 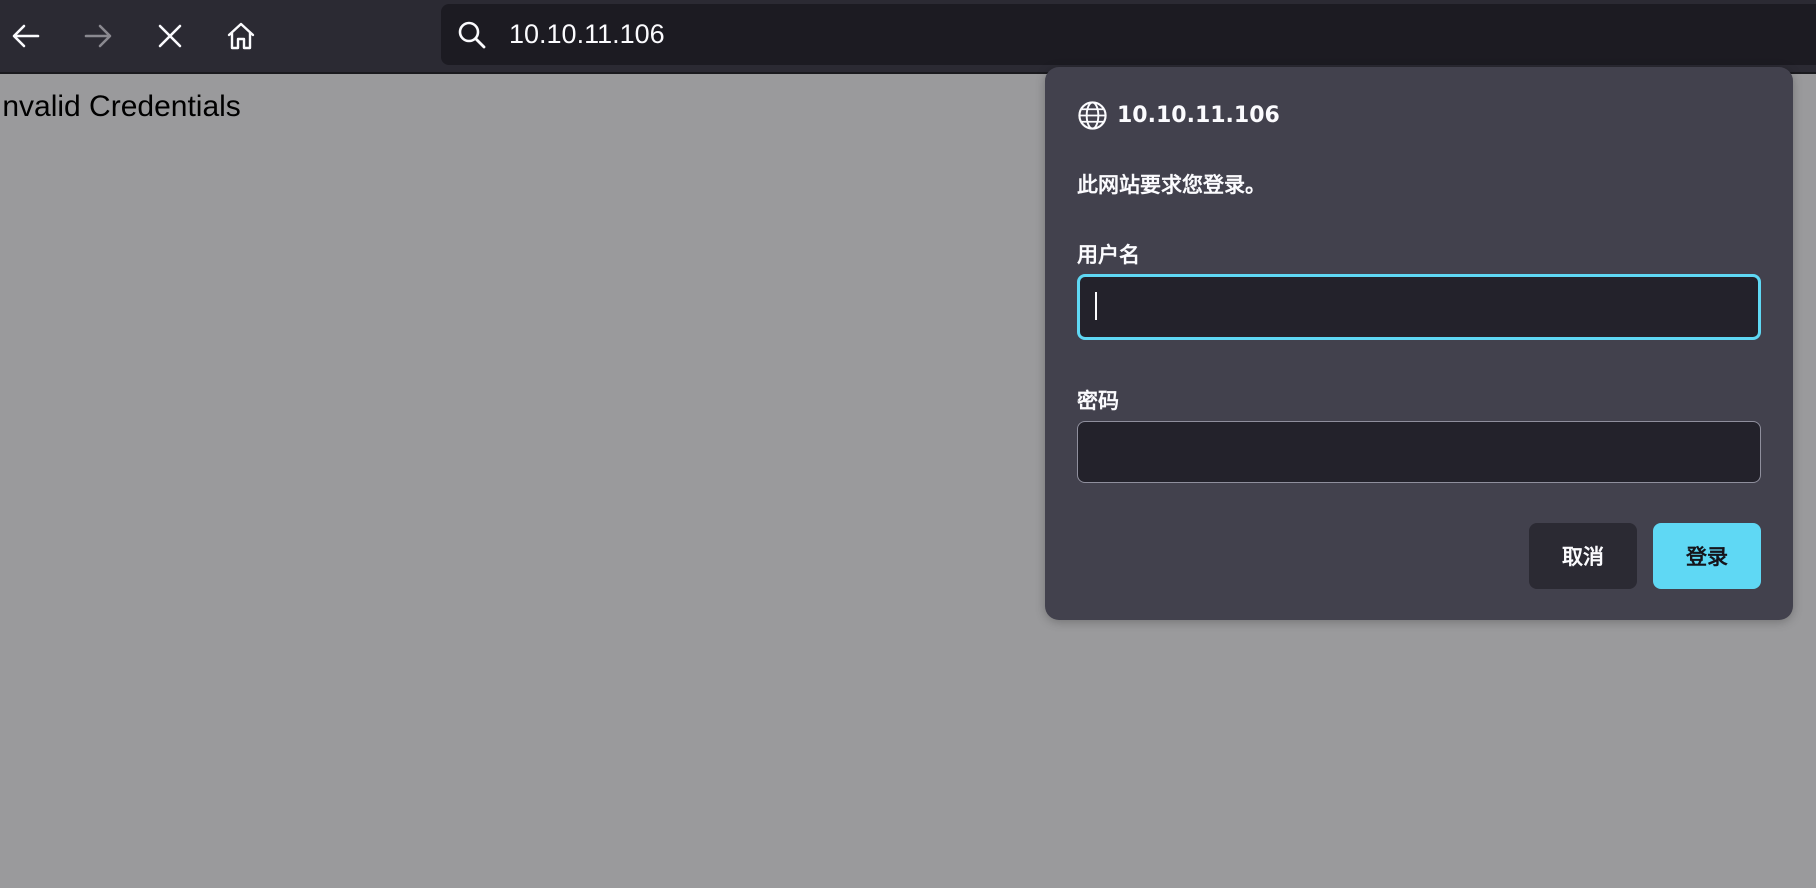 I want to click on search-icon, so click(x=472, y=35).